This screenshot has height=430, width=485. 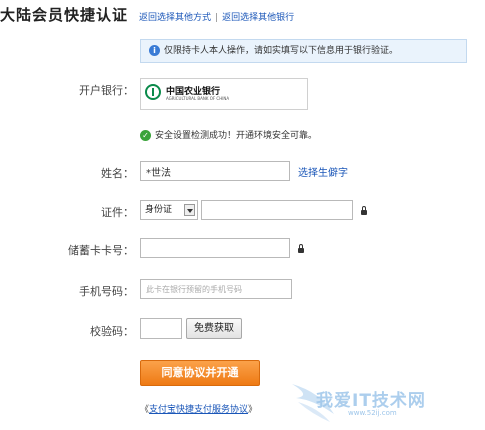 I want to click on agreement-prefix: 《, so click(x=145, y=410).